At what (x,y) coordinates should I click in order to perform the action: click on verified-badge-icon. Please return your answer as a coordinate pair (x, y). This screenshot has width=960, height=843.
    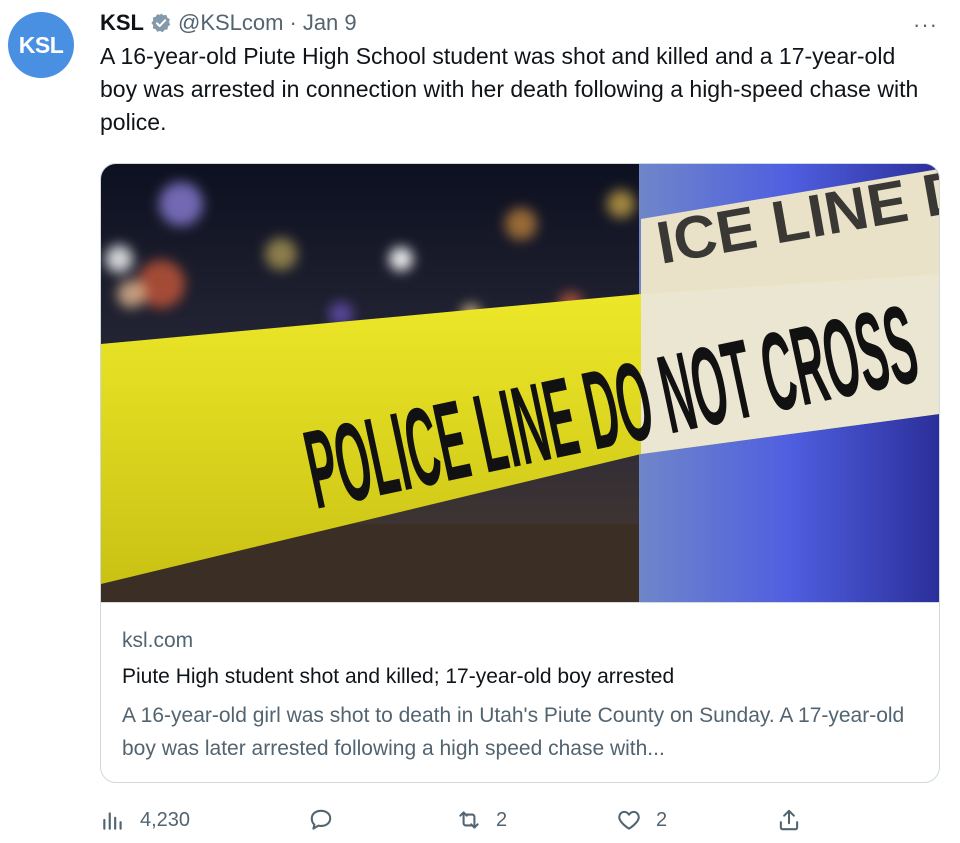
    Looking at the image, I should click on (161, 23).